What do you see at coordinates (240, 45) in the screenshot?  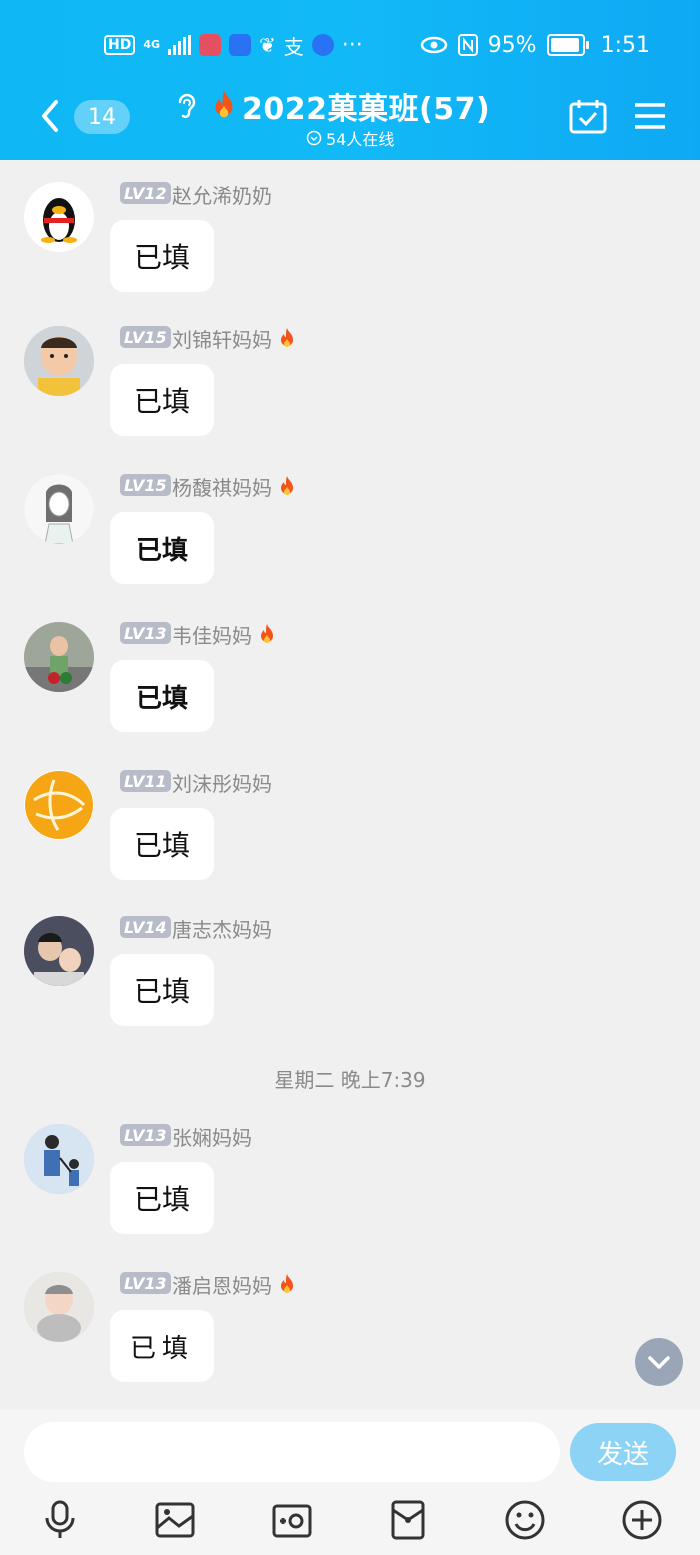 I see `lightbulb-notification-icon` at bounding box center [240, 45].